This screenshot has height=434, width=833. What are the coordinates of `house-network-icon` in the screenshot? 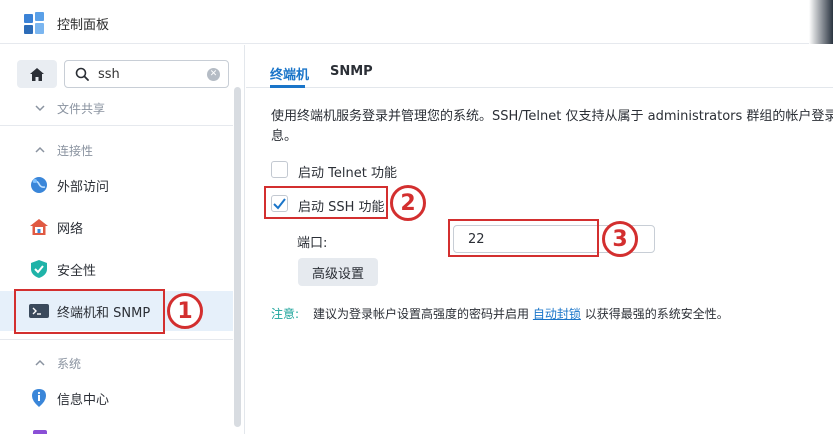 It's located at (39, 227).